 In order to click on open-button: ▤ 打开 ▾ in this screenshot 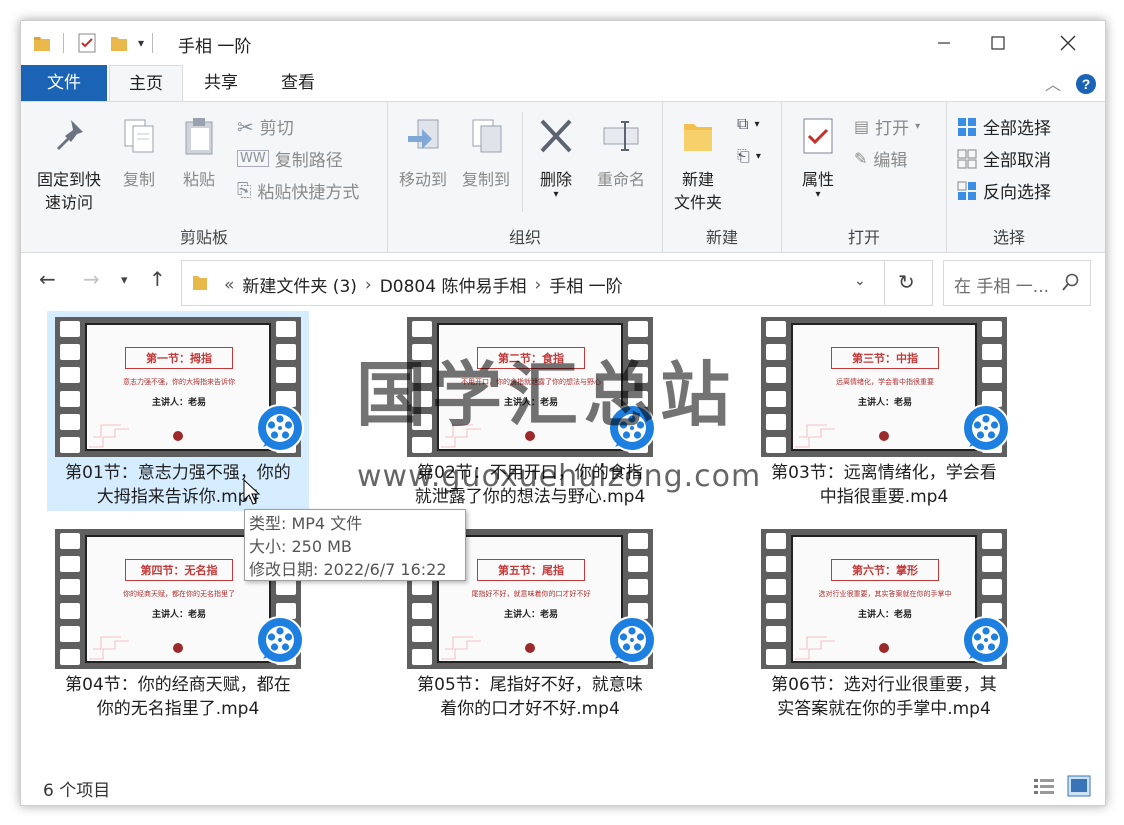, I will do `click(887, 126)`.